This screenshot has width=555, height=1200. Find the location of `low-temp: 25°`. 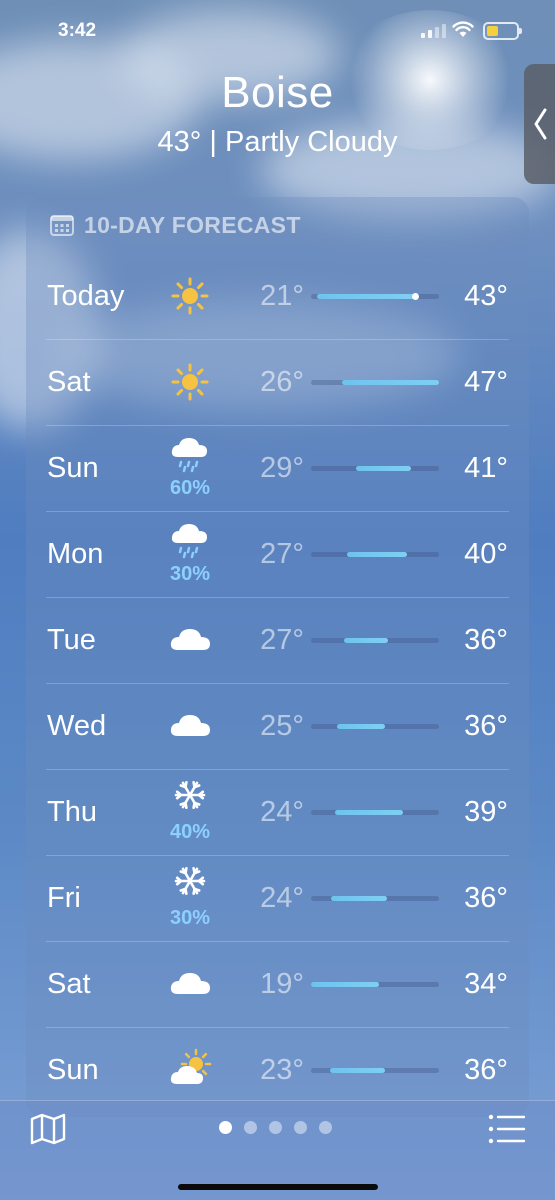

low-temp: 25° is located at coordinates (282, 726).